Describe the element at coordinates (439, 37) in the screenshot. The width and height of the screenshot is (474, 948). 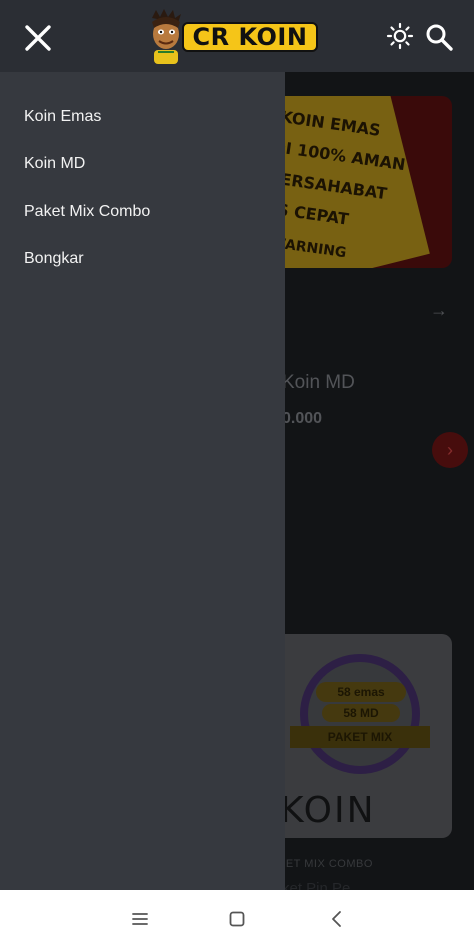
I see `search-icon` at that location.